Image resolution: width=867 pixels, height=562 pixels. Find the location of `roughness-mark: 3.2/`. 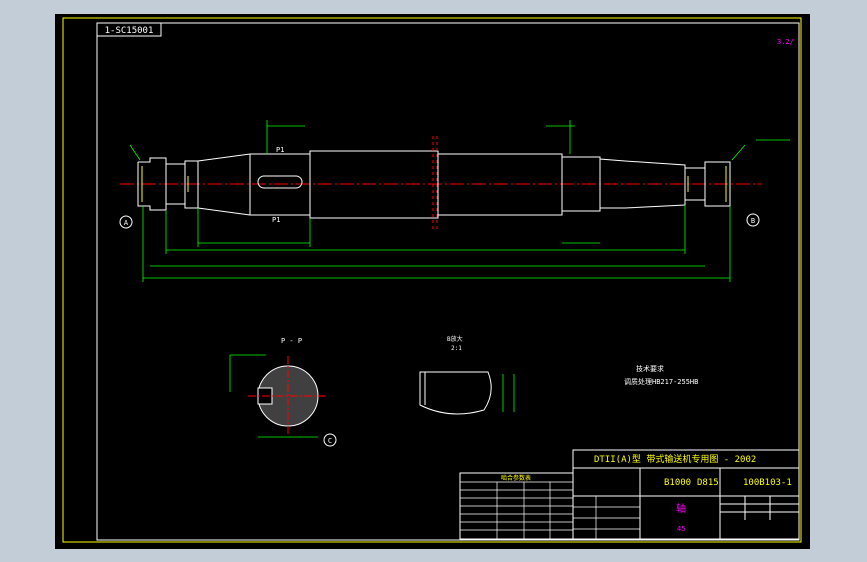

roughness-mark: 3.2/ is located at coordinates (785, 42).